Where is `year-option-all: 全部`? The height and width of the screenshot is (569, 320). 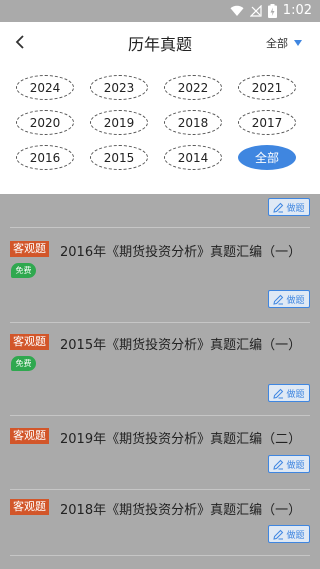
year-option-all: 全部 is located at coordinates (267, 157).